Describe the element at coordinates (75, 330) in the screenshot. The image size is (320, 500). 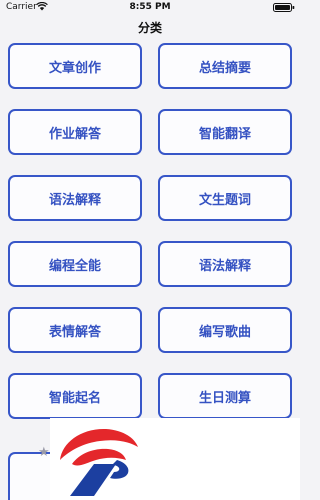
I see `category-button-emoji: 表情解答` at that location.